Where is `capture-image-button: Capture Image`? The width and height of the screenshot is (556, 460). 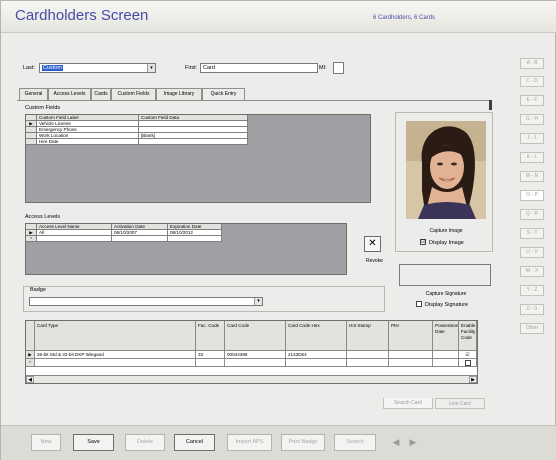
capture-image-button: Capture Image is located at coordinates (446, 231).